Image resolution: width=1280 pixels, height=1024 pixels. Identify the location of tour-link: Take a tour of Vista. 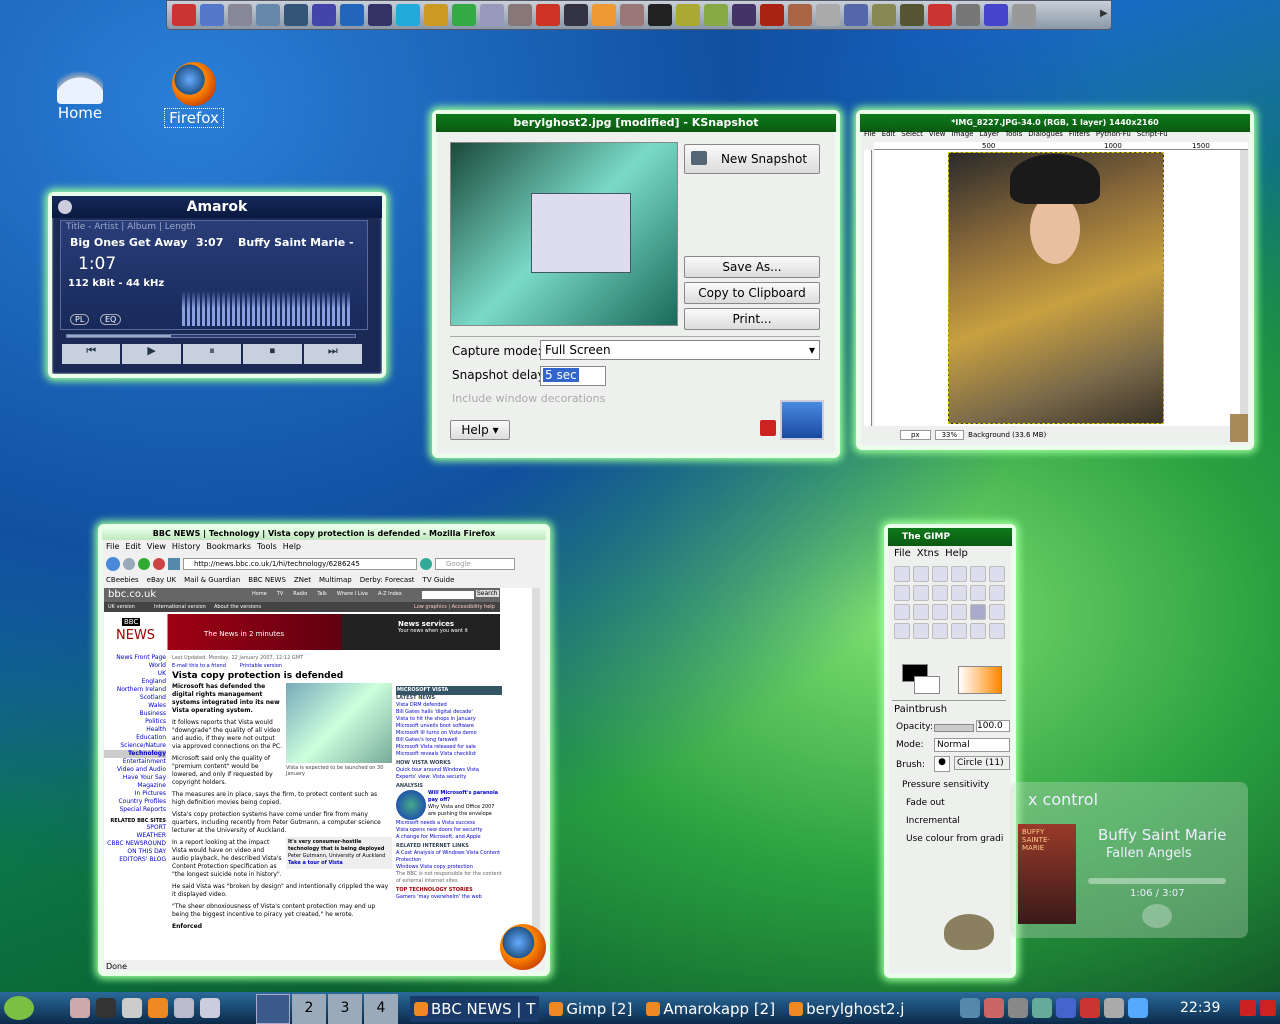
(315, 863).